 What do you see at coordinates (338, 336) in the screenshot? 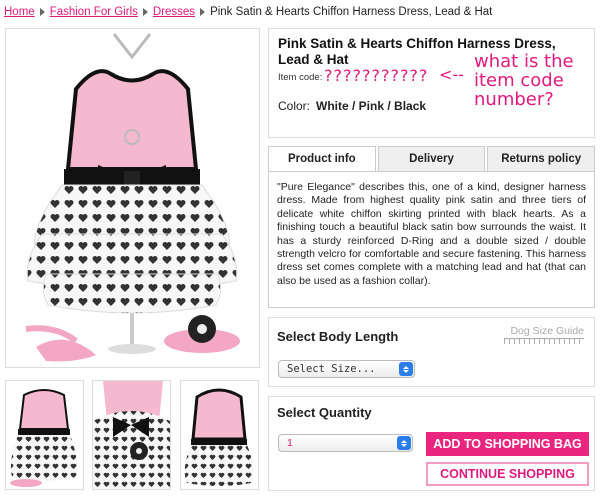
I see `size-title: Select Body Length` at bounding box center [338, 336].